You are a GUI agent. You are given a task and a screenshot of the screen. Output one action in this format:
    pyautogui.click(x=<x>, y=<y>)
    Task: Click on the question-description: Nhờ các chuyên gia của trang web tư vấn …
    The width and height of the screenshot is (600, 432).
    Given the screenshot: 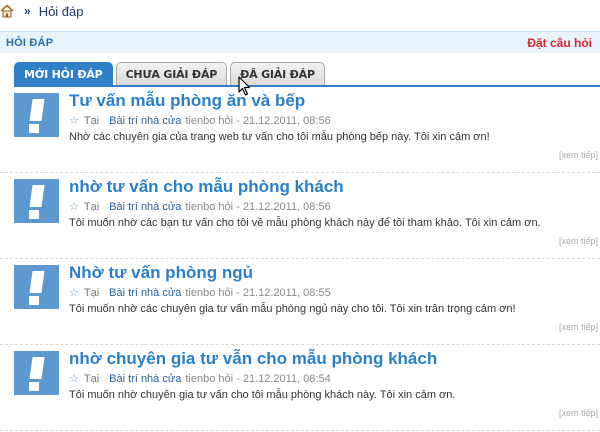 What is the action you would take?
    pyautogui.click(x=279, y=137)
    